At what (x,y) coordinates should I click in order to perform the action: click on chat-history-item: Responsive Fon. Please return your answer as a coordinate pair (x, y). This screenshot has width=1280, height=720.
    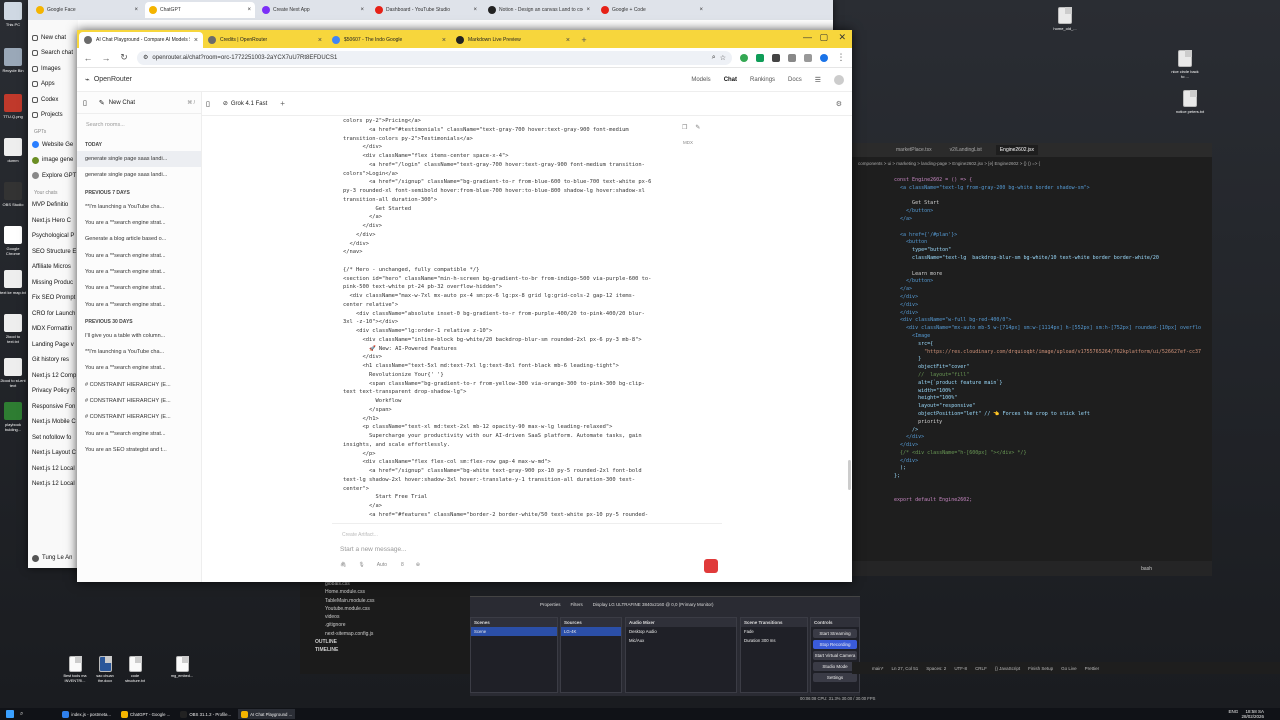
    Looking at the image, I should click on (53, 407).